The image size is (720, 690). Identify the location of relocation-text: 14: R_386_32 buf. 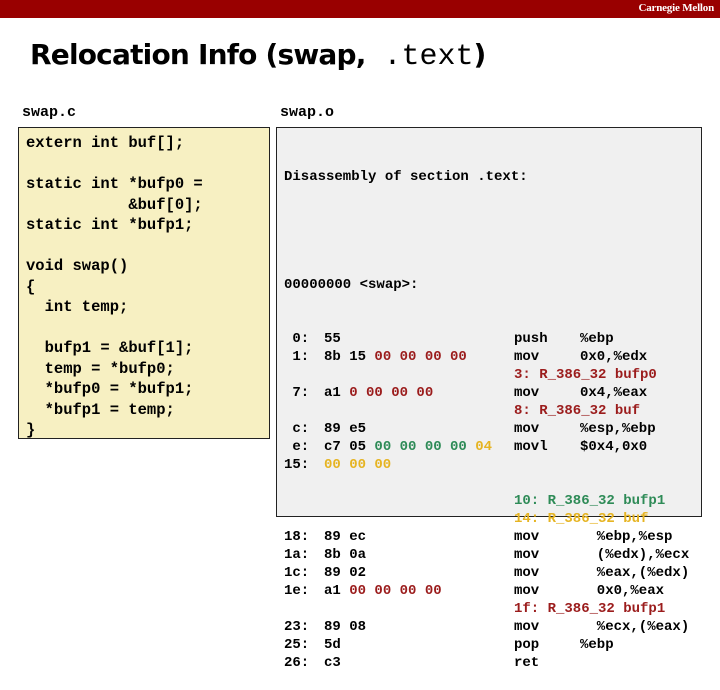
(581, 519).